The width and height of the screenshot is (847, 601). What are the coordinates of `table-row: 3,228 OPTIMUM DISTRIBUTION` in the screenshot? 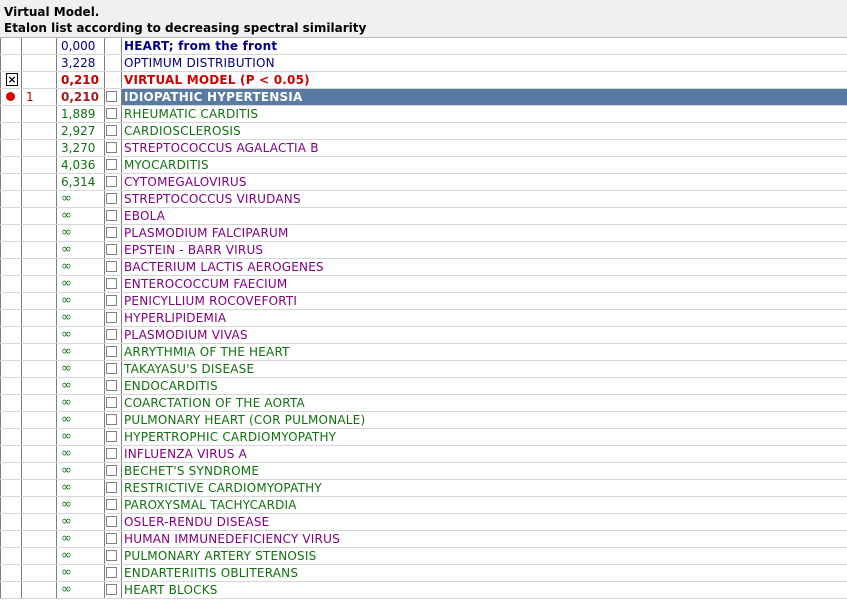 It's located at (423, 63).